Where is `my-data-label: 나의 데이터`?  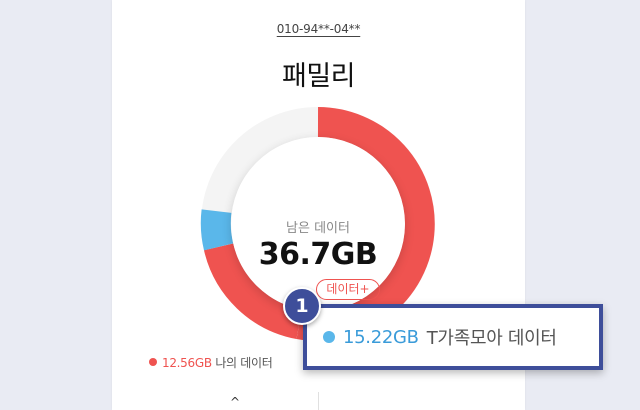 my-data-label: 나의 데이터 is located at coordinates (244, 363).